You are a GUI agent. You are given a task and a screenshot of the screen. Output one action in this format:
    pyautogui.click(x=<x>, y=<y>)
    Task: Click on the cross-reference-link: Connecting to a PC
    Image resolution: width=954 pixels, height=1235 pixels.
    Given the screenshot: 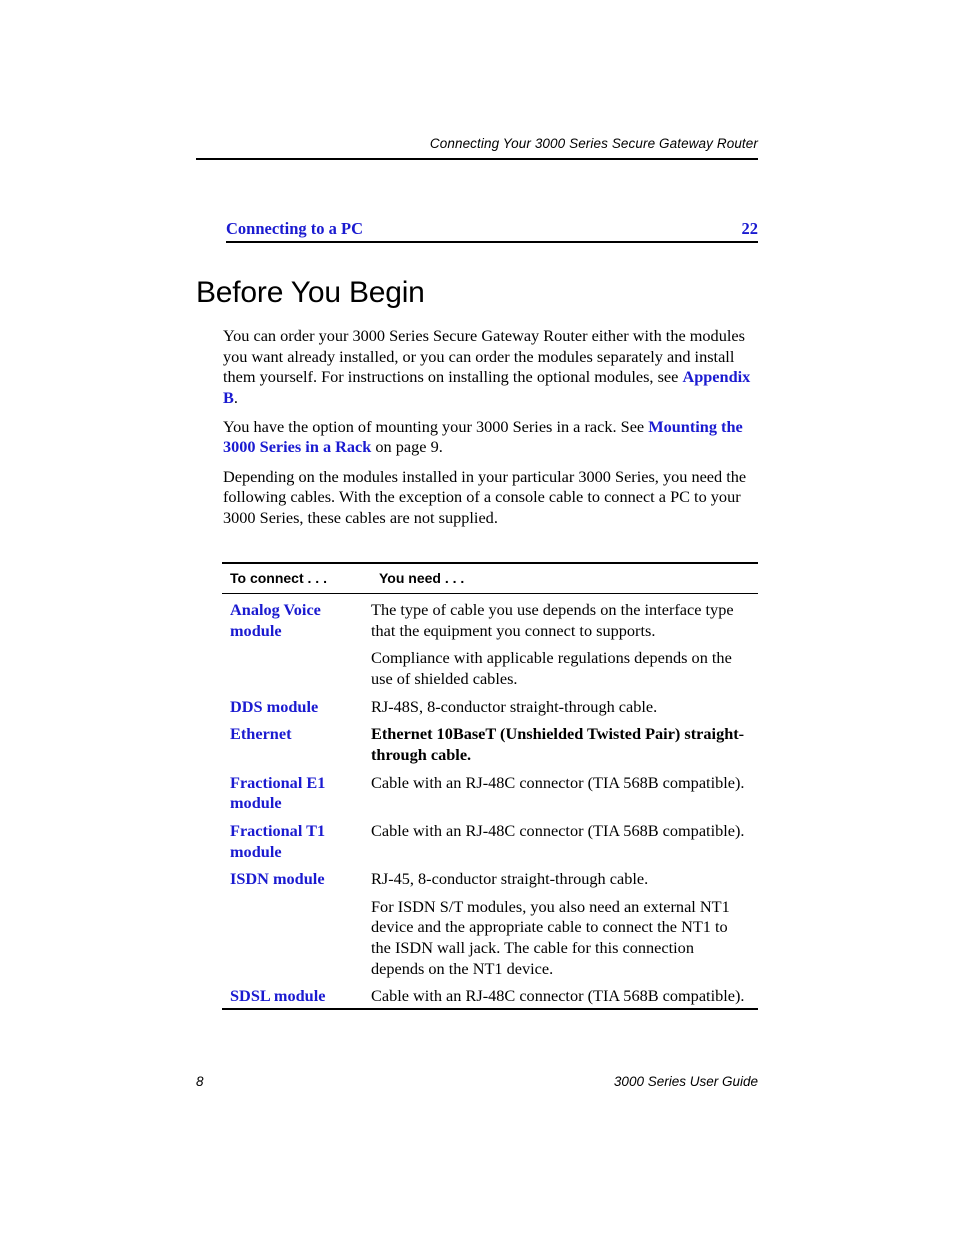 What is the action you would take?
    pyautogui.click(x=294, y=229)
    